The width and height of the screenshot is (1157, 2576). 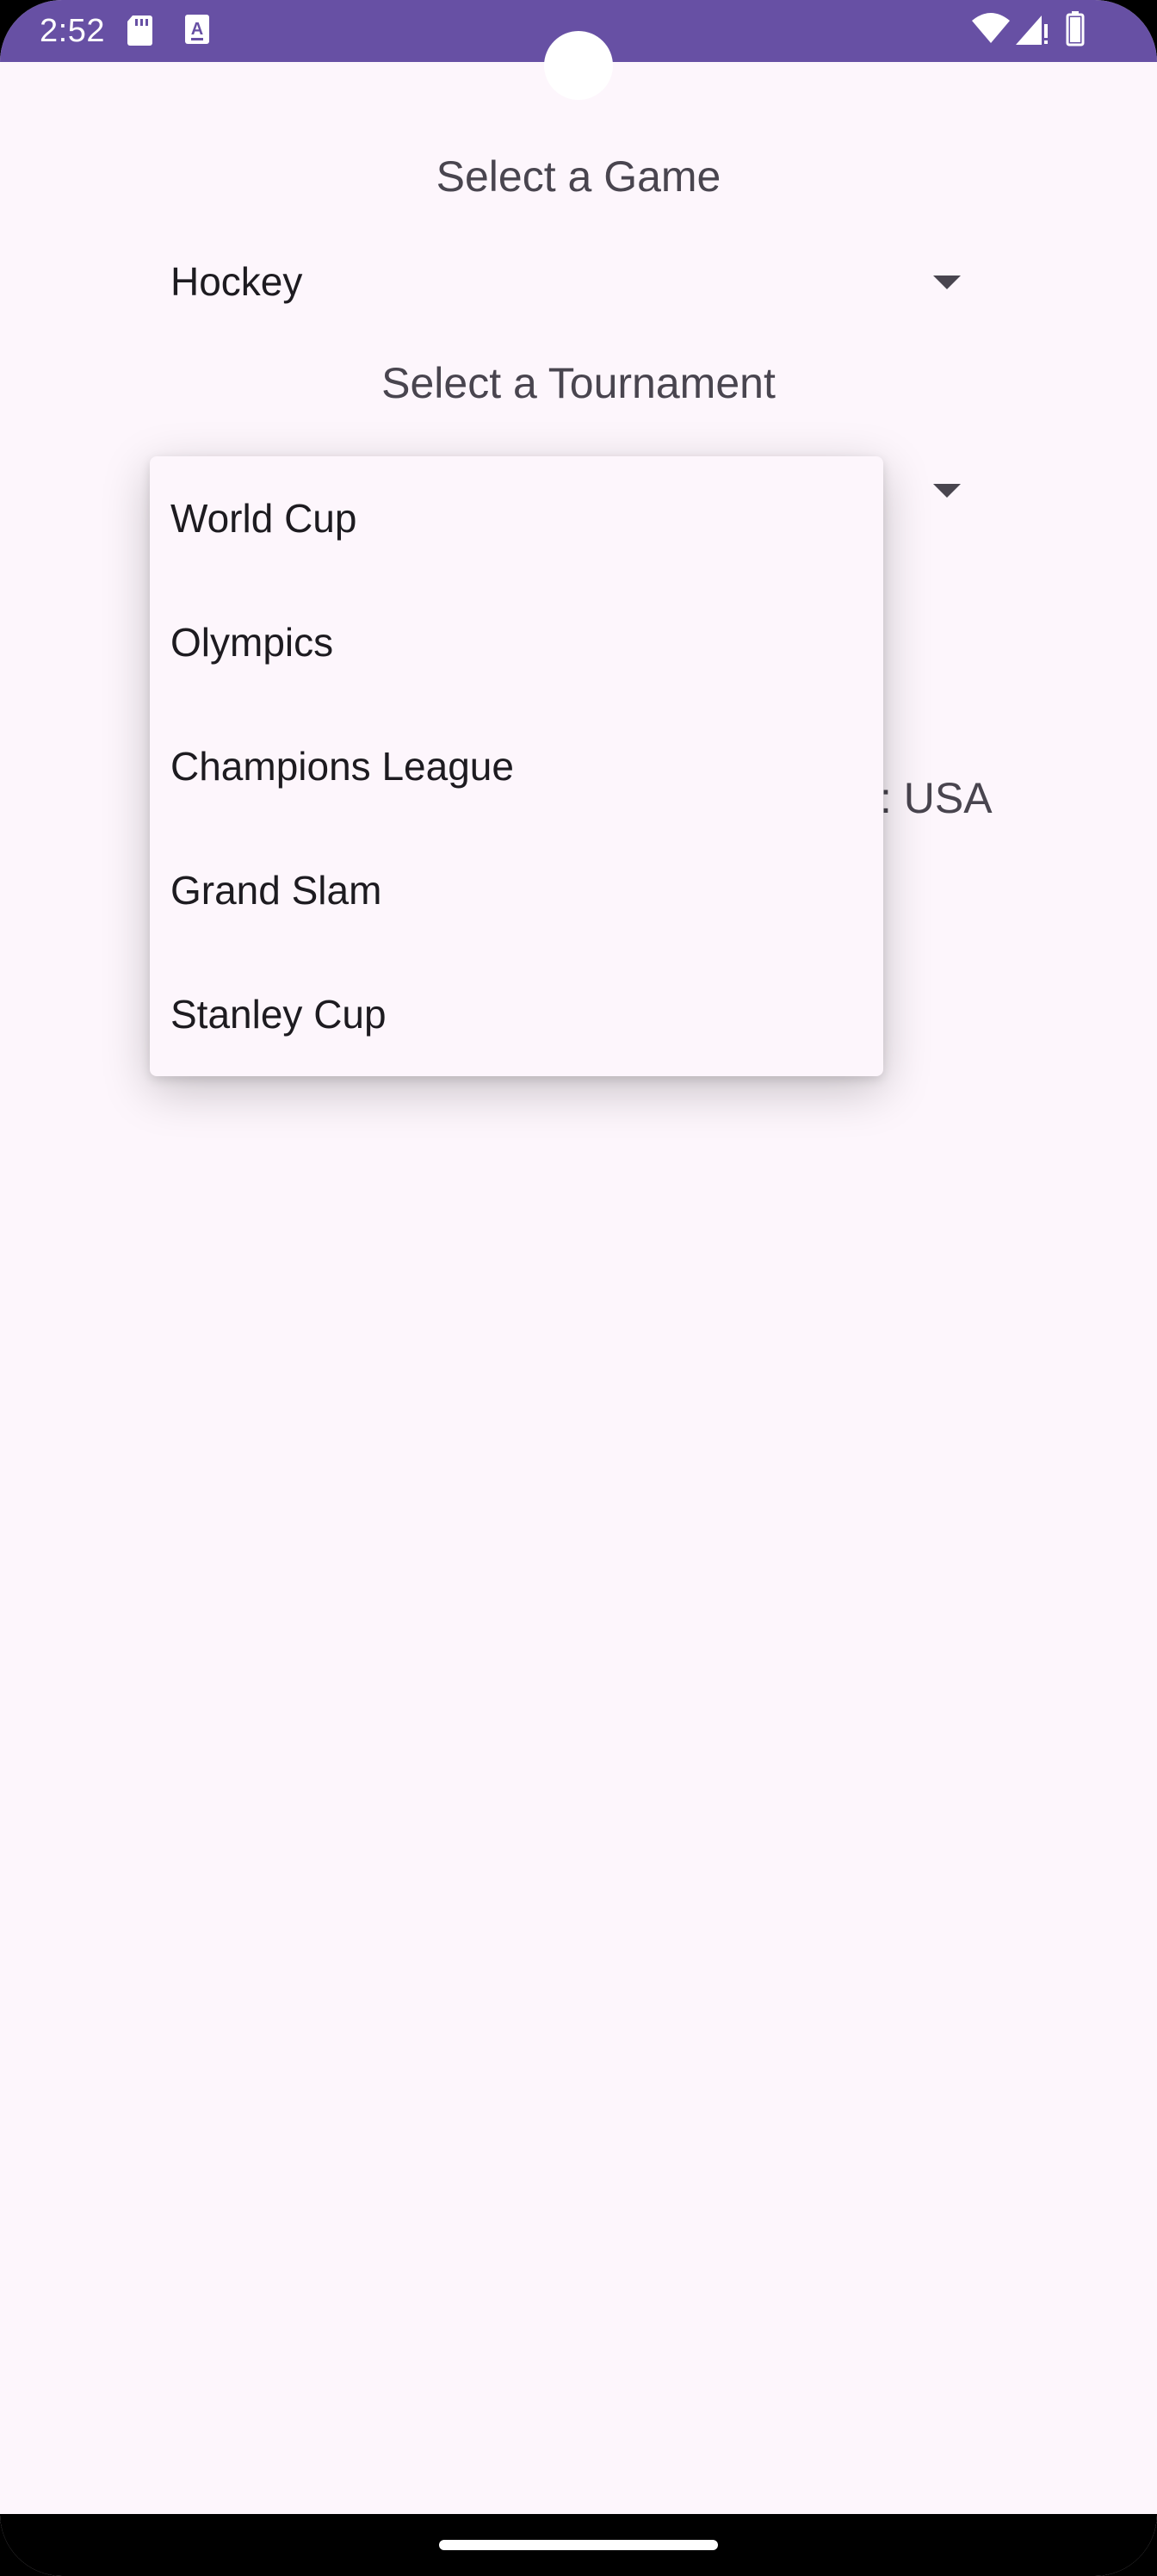 What do you see at coordinates (236, 282) in the screenshot?
I see `game-spinner-value: Hockey` at bounding box center [236, 282].